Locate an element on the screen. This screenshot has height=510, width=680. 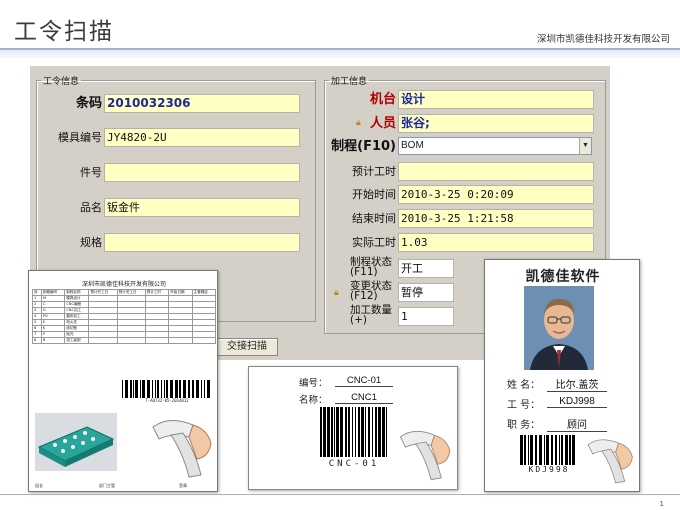
barcode-row: 条码 2010032306 is located at coordinates (176, 103).